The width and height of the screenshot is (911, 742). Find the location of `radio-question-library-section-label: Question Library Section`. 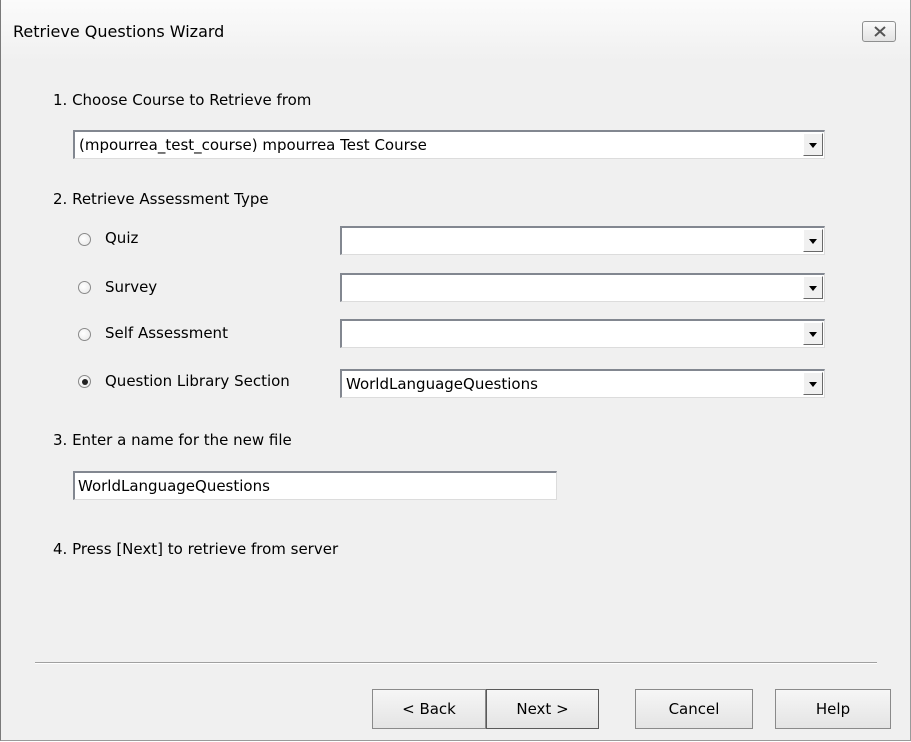

radio-question-library-section-label: Question Library Section is located at coordinates (197, 381).